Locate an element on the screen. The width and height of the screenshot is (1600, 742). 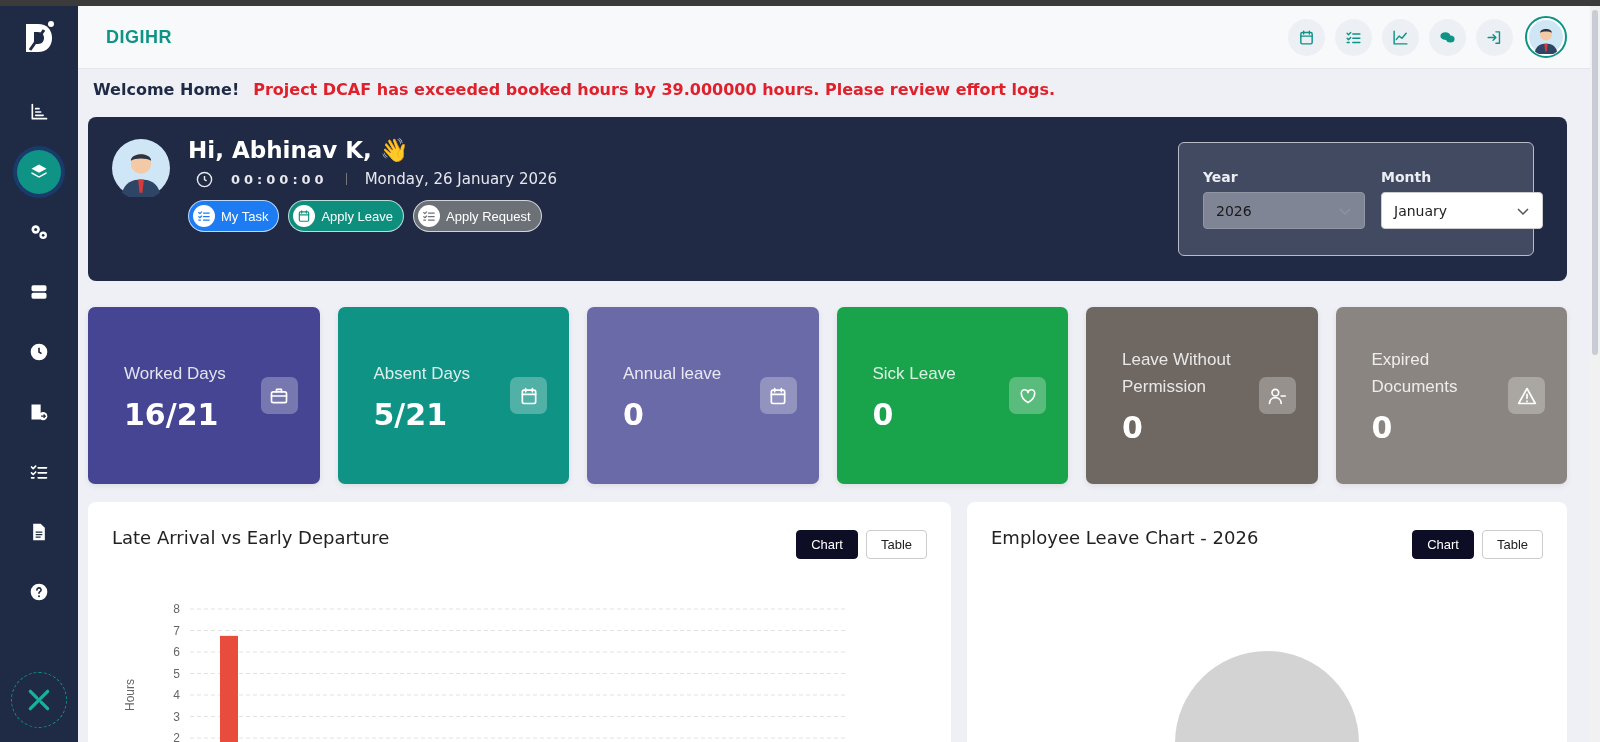
action-button: Apply Request is located at coordinates (477, 216).